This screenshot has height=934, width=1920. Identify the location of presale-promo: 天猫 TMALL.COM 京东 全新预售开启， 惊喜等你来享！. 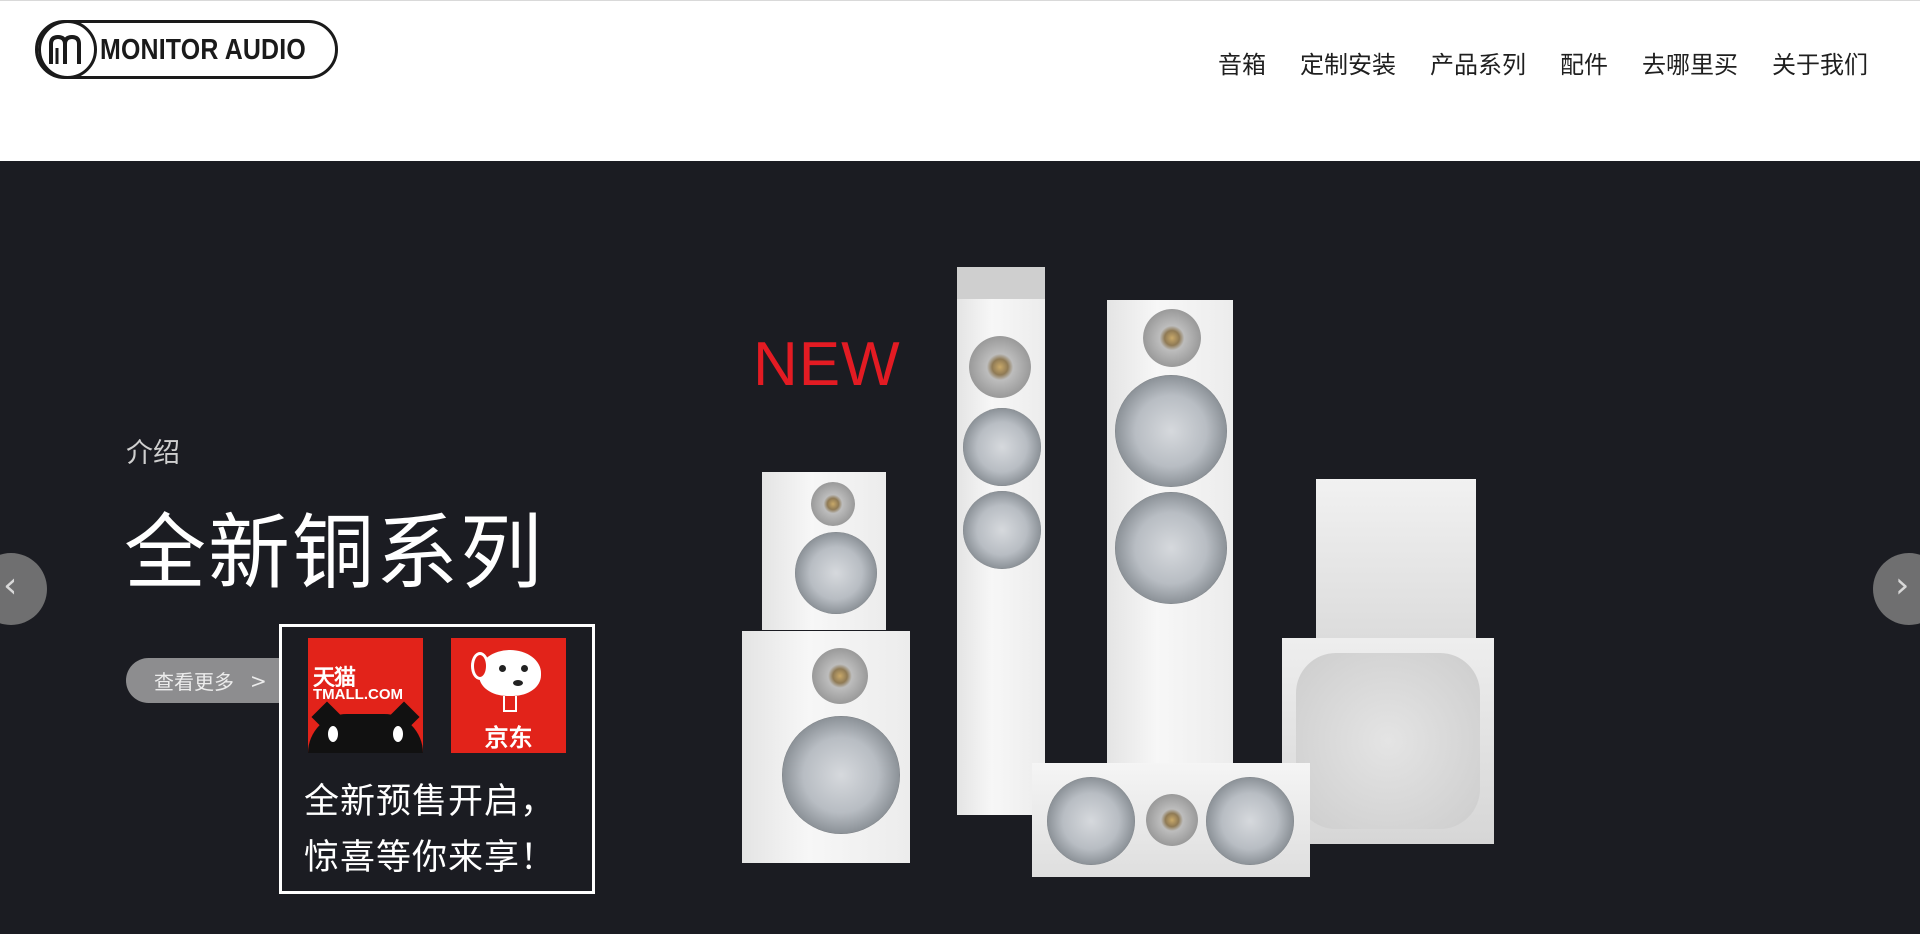
(437, 759).